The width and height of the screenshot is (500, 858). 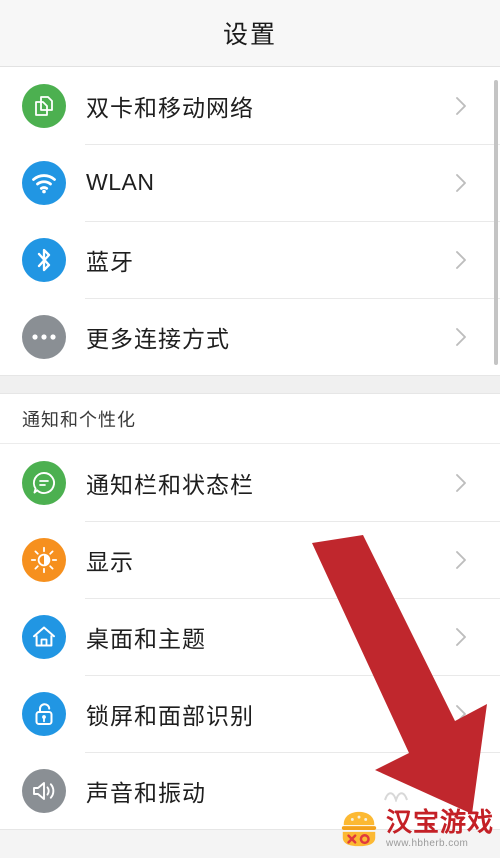 What do you see at coordinates (44, 482) in the screenshot?
I see `notification-bubble-icon` at bounding box center [44, 482].